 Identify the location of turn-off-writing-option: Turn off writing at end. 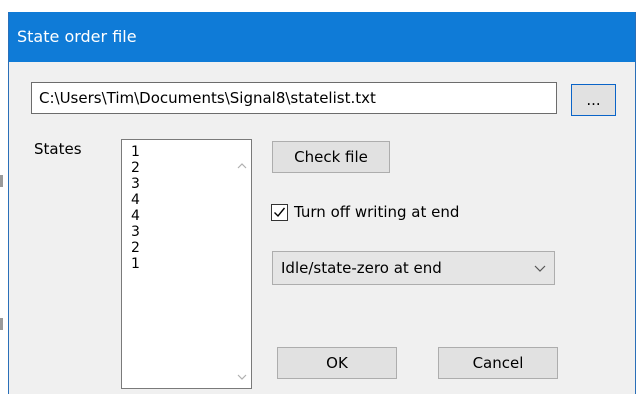
(365, 212).